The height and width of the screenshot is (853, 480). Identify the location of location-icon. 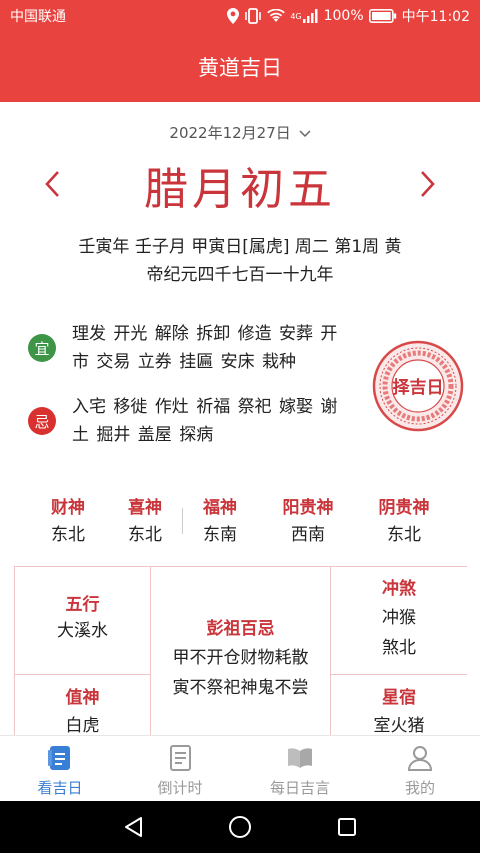
(233, 16).